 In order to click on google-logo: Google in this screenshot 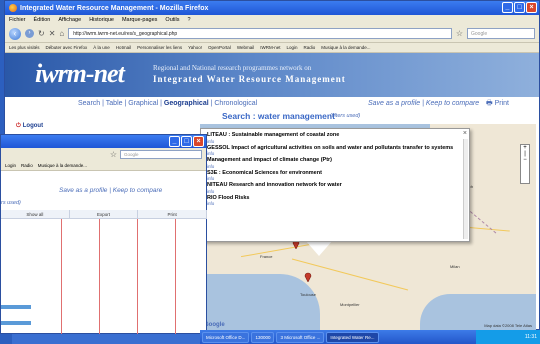, I will do `click(214, 325)`.